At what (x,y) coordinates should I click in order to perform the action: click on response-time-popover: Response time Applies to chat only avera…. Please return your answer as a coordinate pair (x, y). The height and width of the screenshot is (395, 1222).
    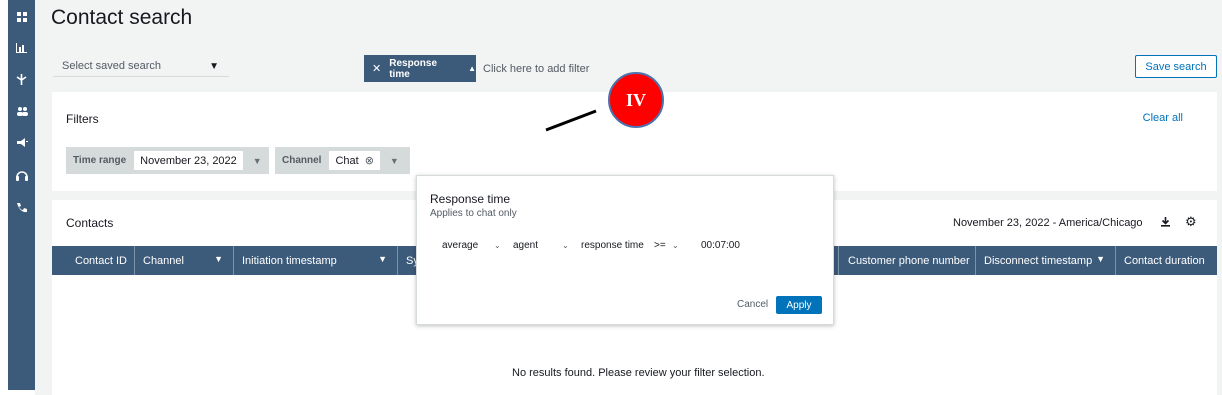
    Looking at the image, I should click on (625, 250).